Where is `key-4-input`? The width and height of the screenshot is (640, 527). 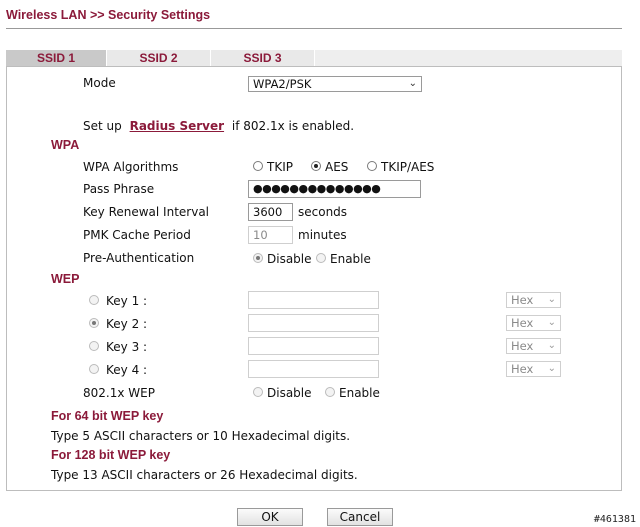 key-4-input is located at coordinates (313, 369).